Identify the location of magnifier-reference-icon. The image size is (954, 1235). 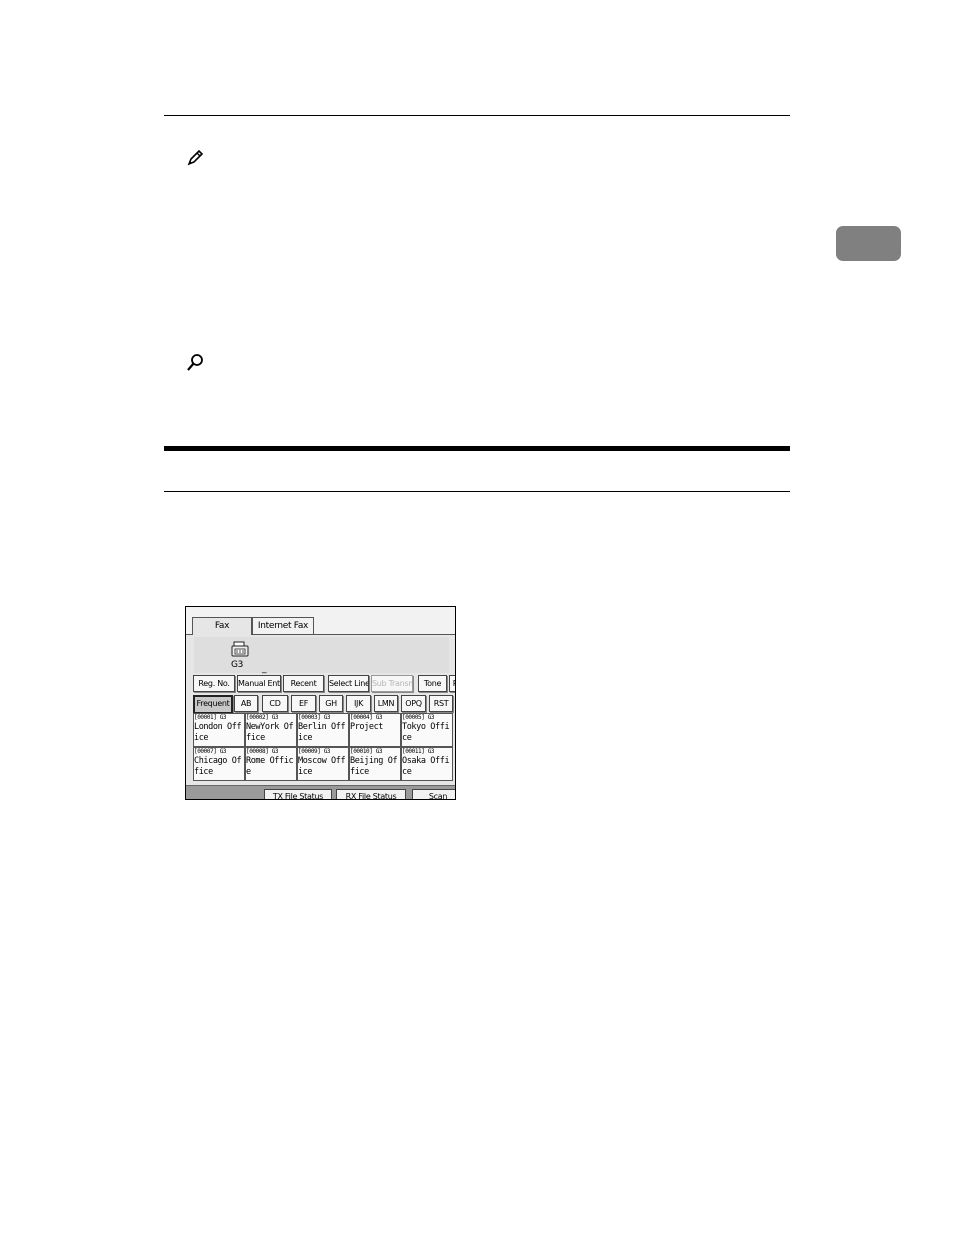
(195, 362).